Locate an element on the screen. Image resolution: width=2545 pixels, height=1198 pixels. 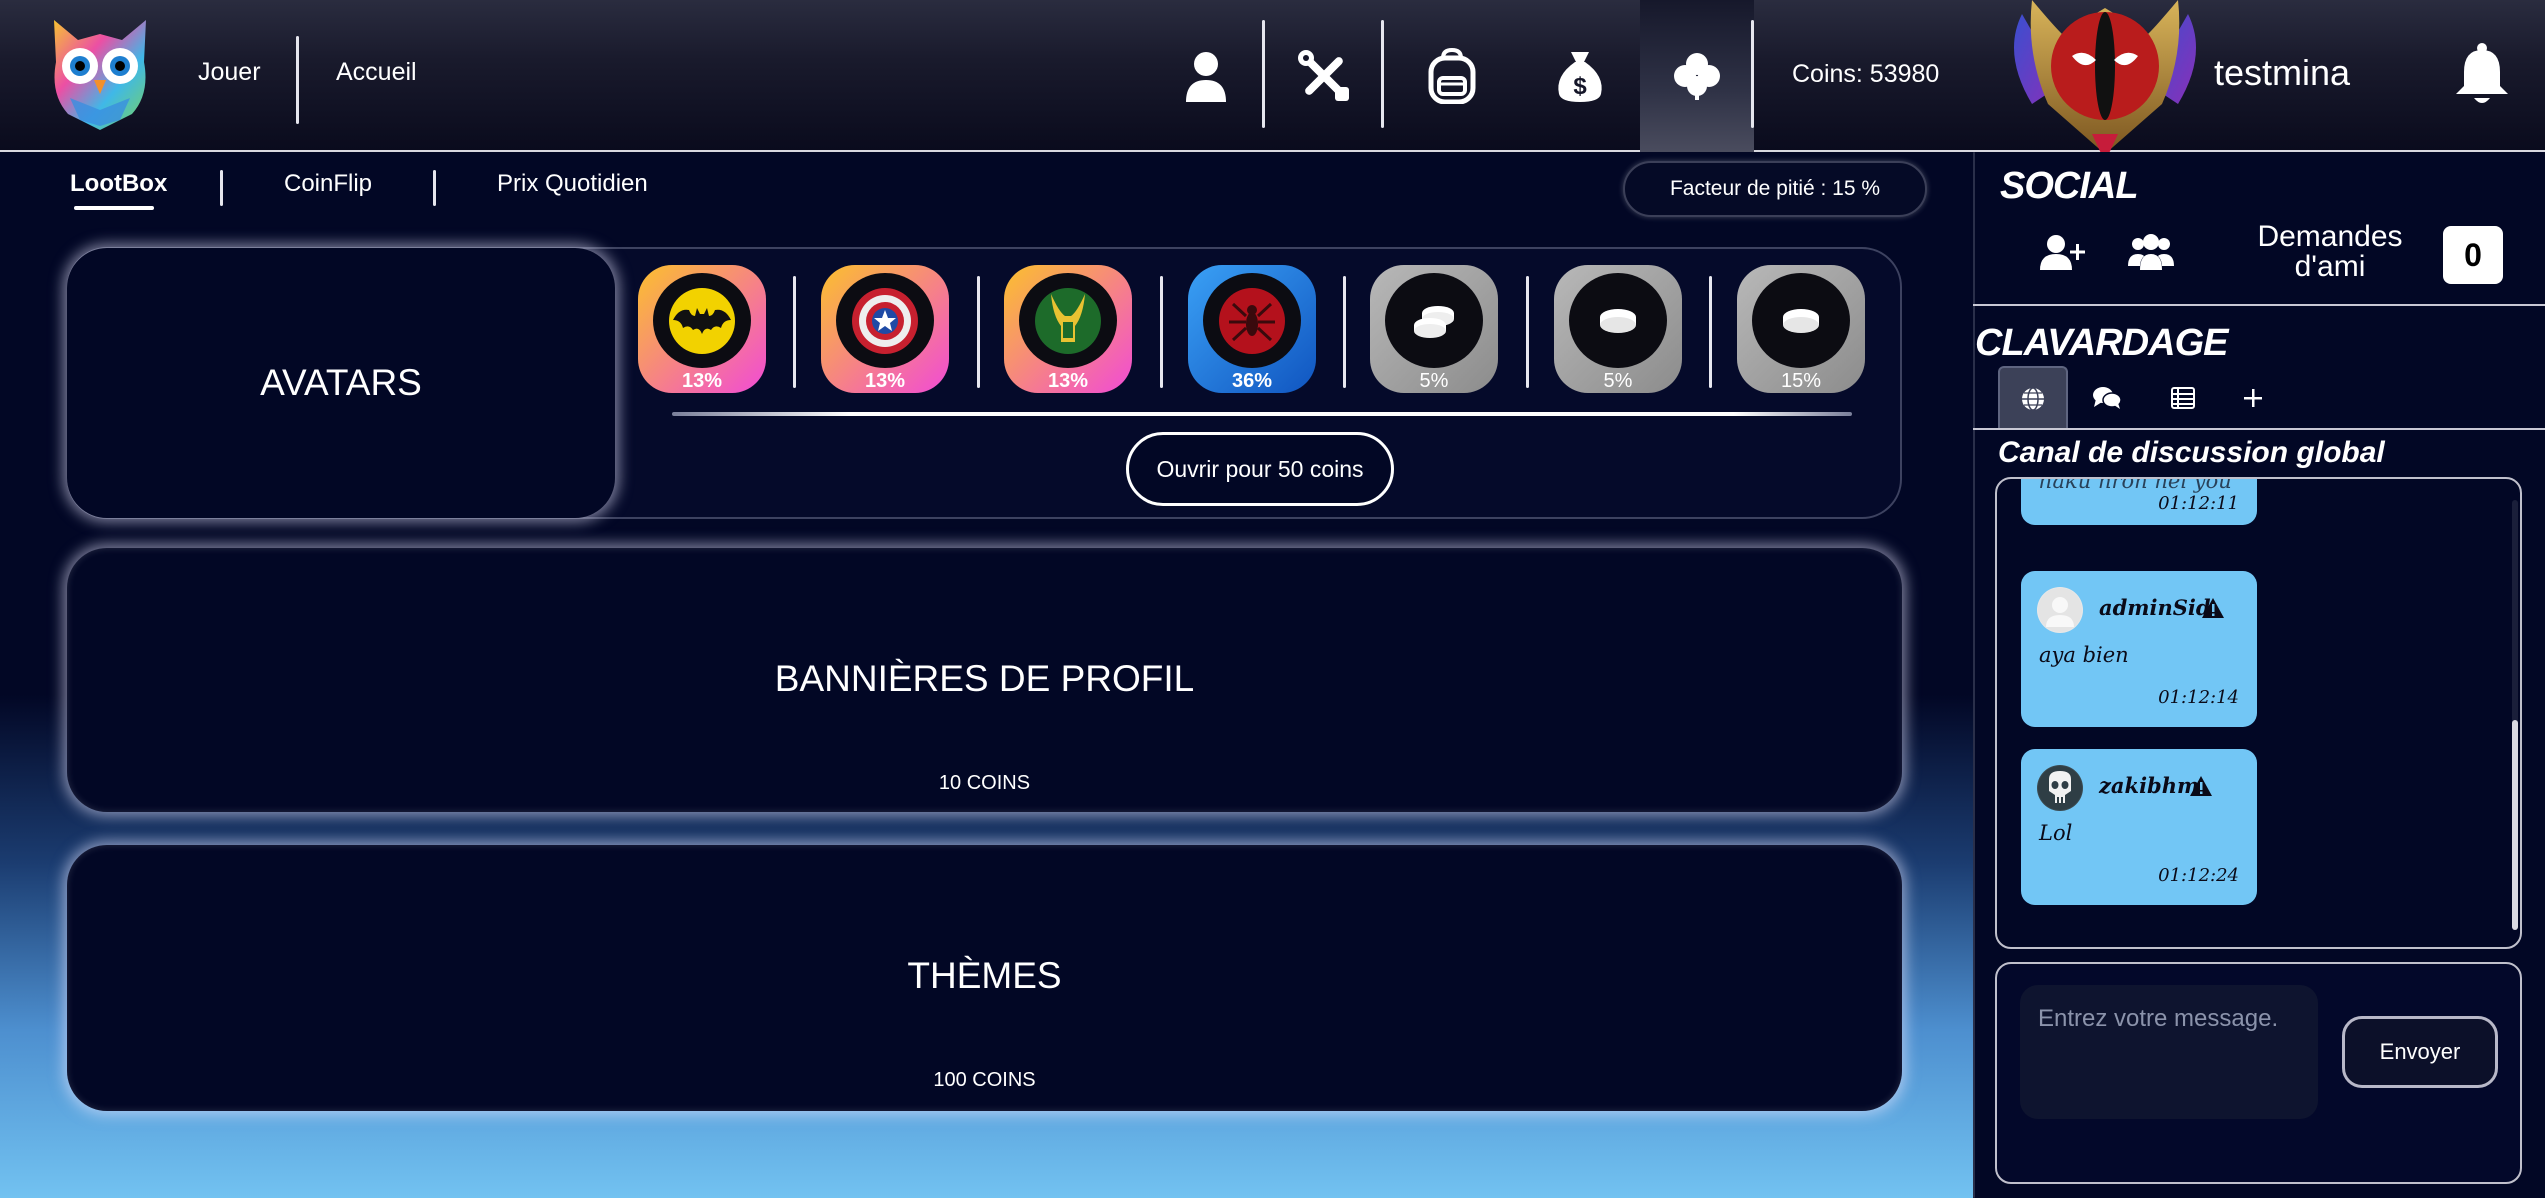
backpack-icon is located at coordinates (1452, 76).